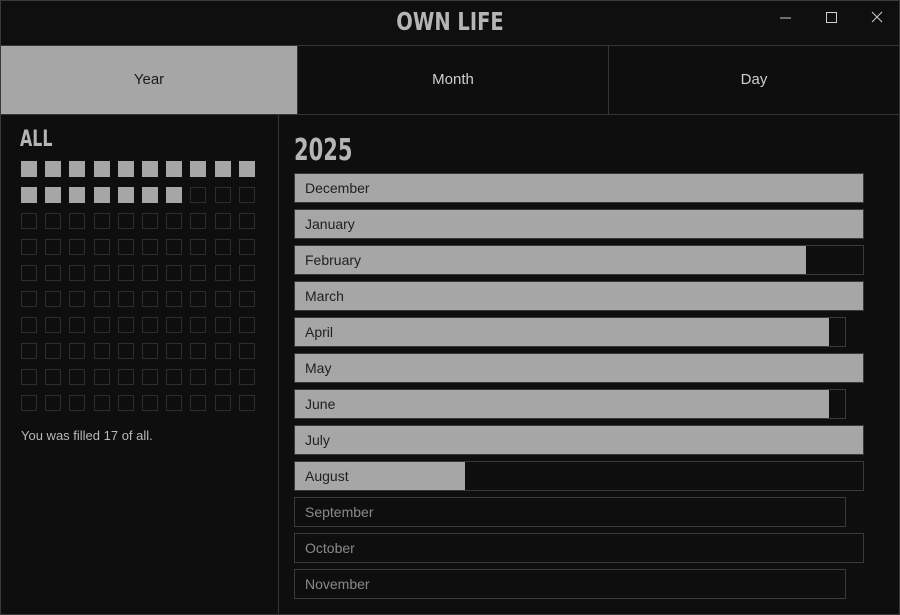 The width and height of the screenshot is (900, 615). What do you see at coordinates (877, 18) in the screenshot?
I see `close-icon` at bounding box center [877, 18].